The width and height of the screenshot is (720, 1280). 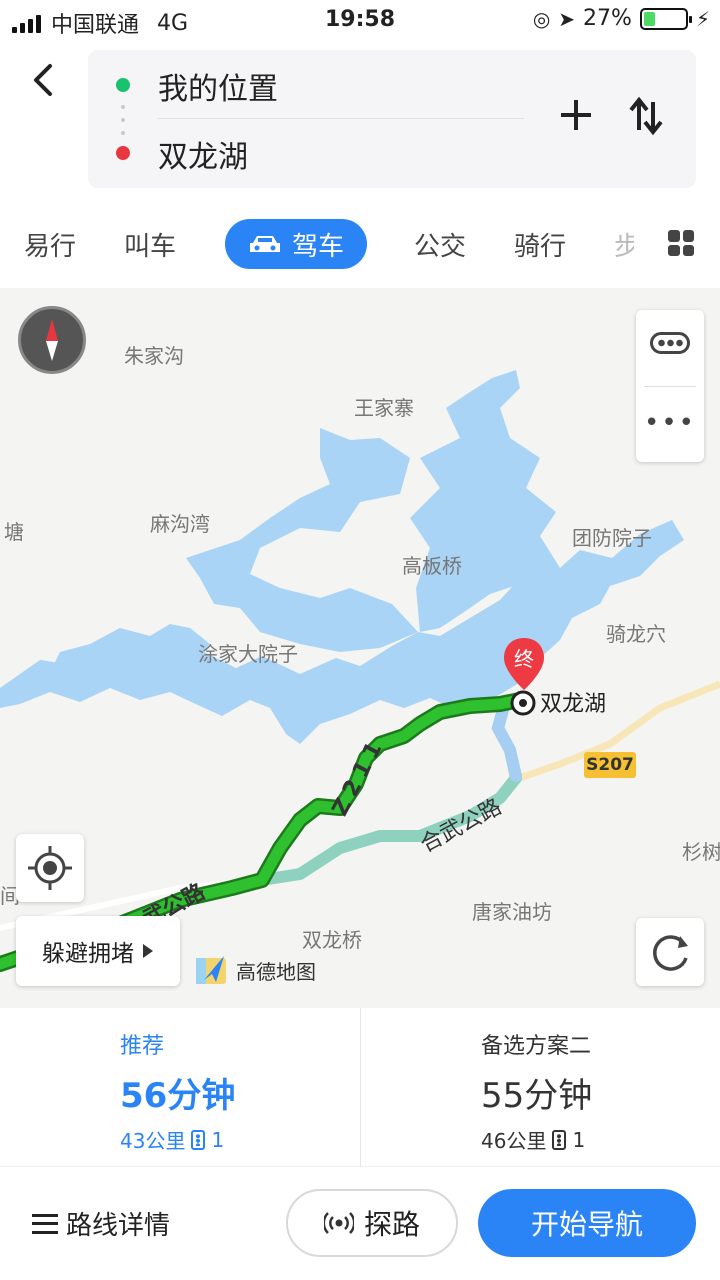 What do you see at coordinates (649, 18) in the screenshot?
I see `battery-fill` at bounding box center [649, 18].